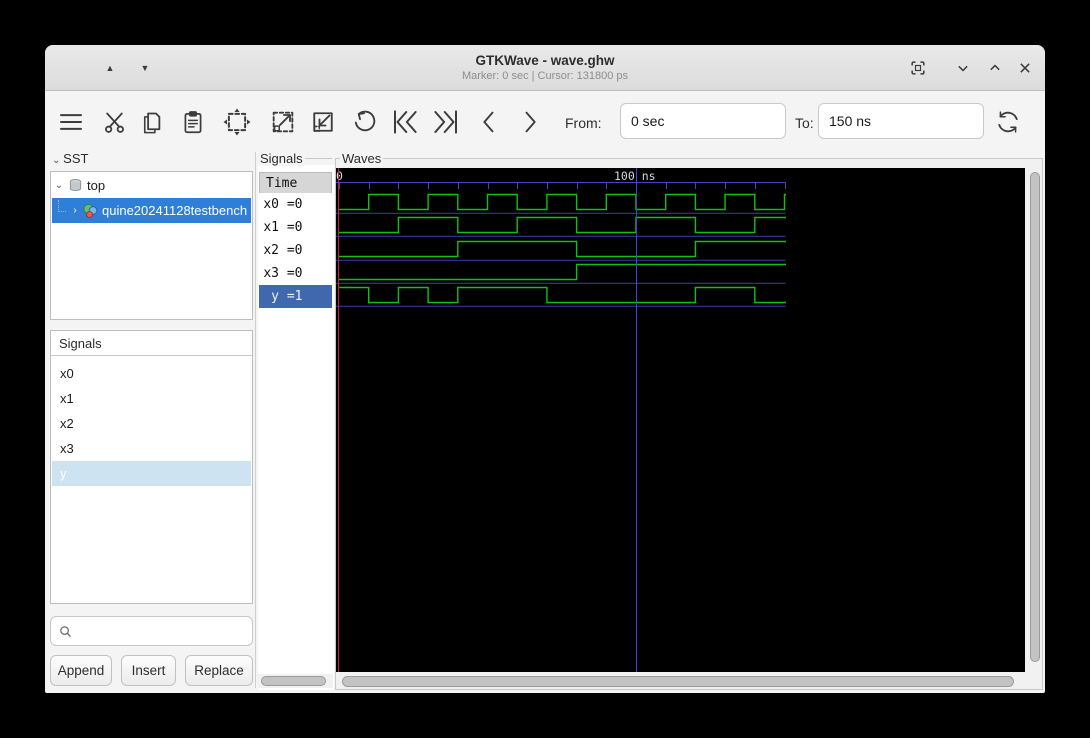 The height and width of the screenshot is (738, 1090). I want to click on signal-list: x0 x1 x2 x3 y, so click(151, 481).